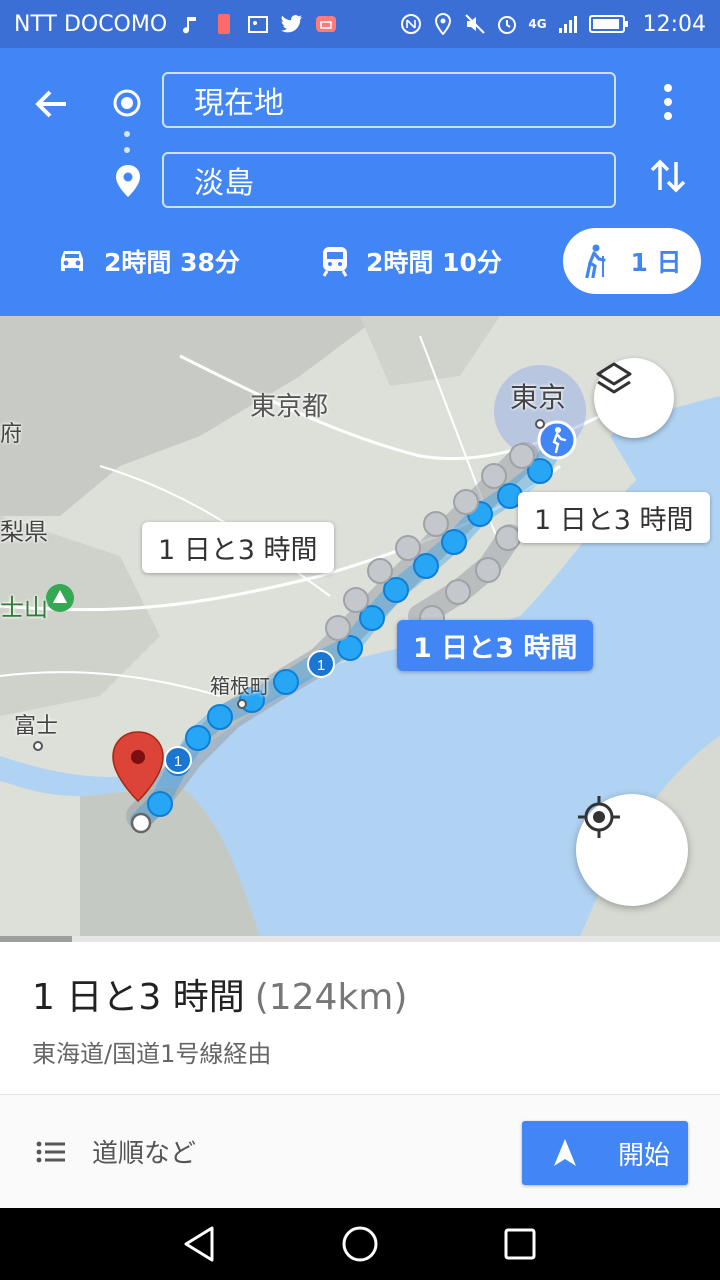  I want to click on place-label-tokyo-to: 東京都, so click(289, 407).